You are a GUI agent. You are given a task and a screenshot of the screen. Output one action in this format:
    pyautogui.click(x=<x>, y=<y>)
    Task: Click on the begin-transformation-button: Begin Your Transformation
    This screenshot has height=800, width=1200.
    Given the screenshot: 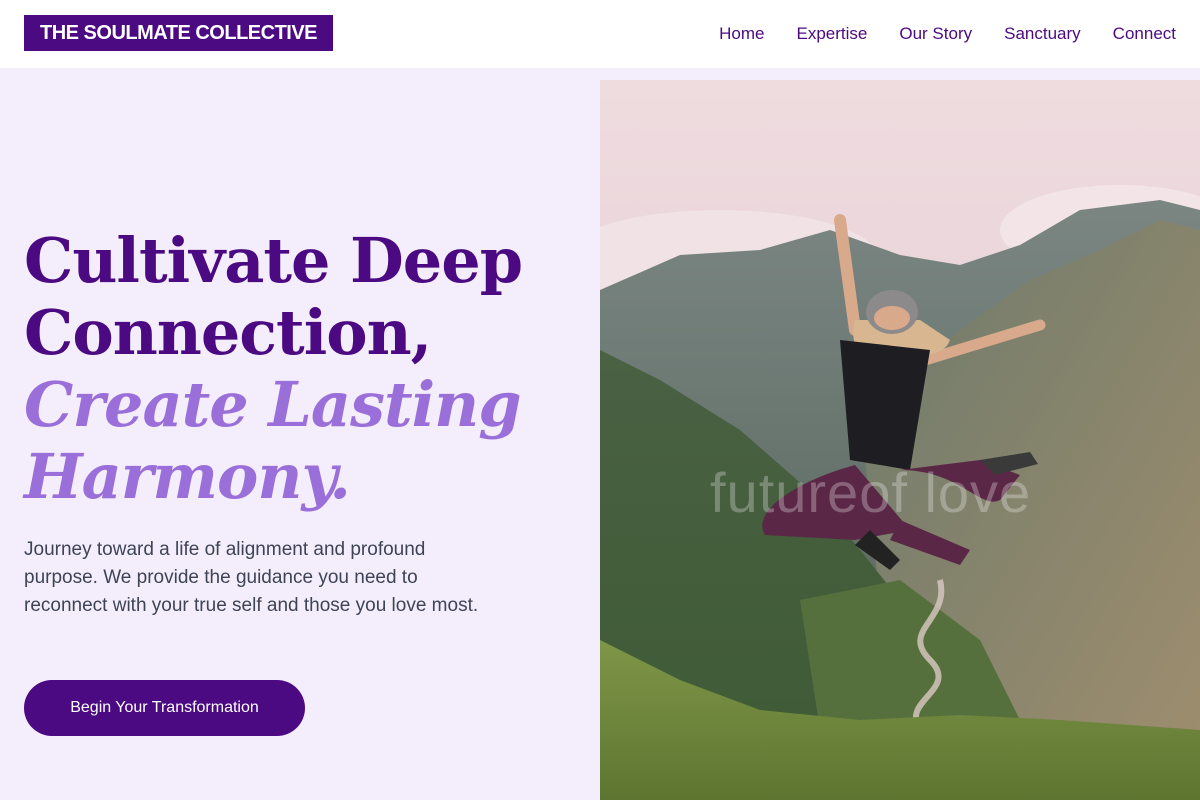 What is the action you would take?
    pyautogui.click(x=164, y=708)
    